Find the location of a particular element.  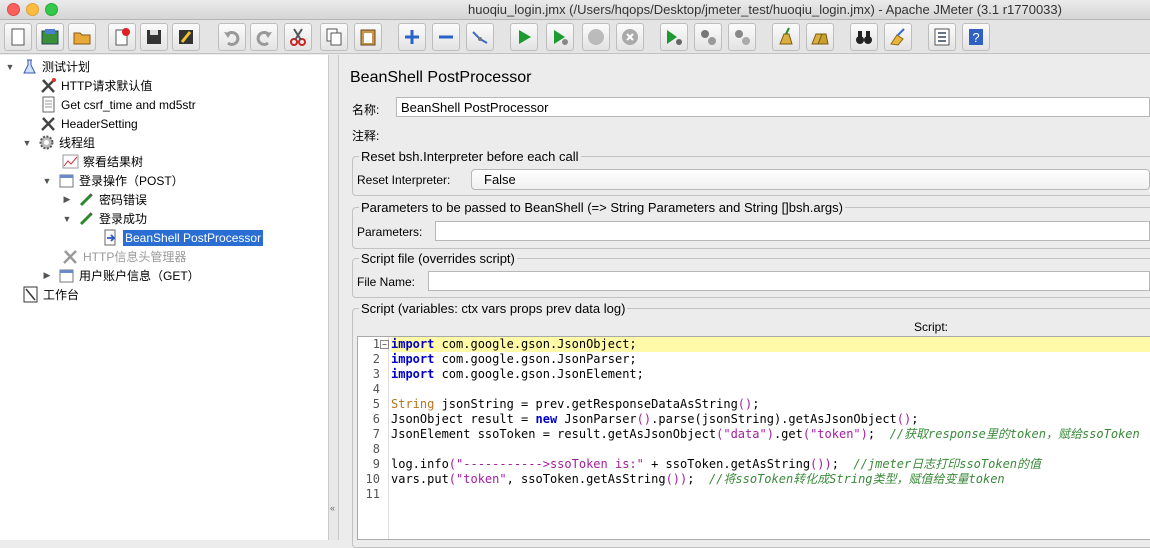

collapse-all-button is located at coordinates (446, 37).